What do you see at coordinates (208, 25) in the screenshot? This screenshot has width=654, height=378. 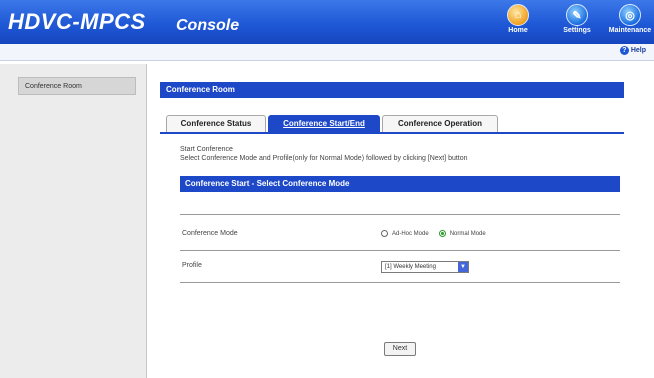 I see `section-title: Console` at bounding box center [208, 25].